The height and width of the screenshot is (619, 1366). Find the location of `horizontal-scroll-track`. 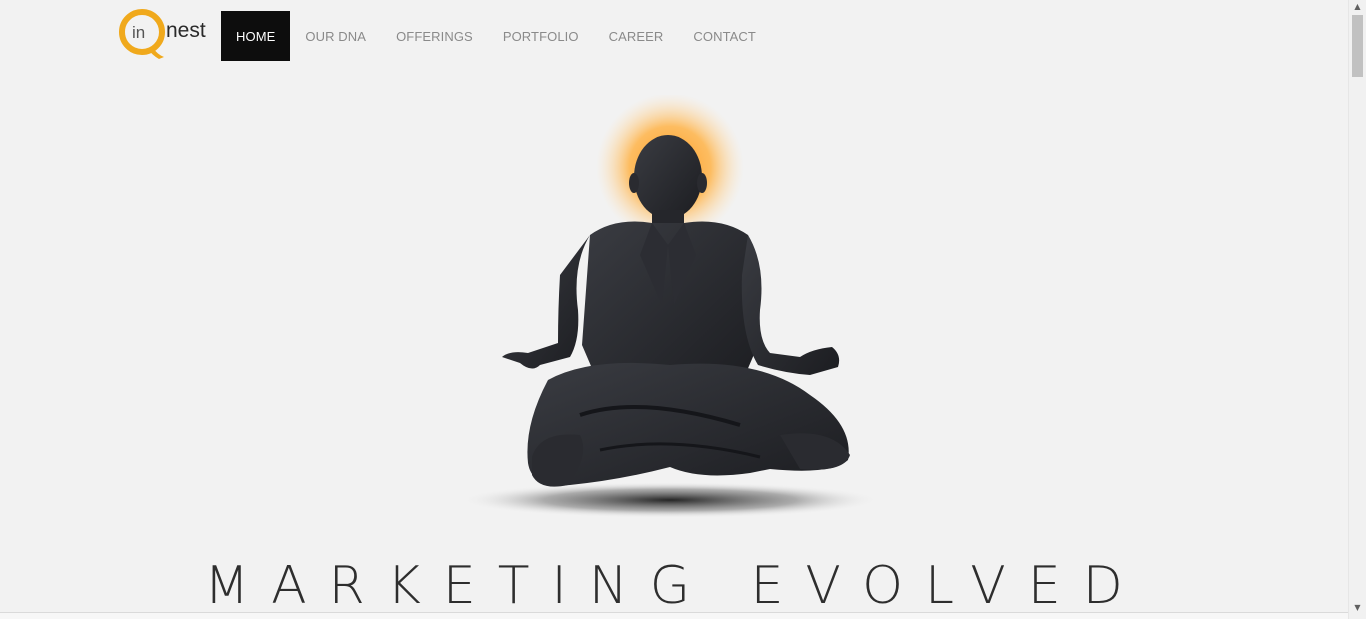

horizontal-scroll-track is located at coordinates (674, 615).